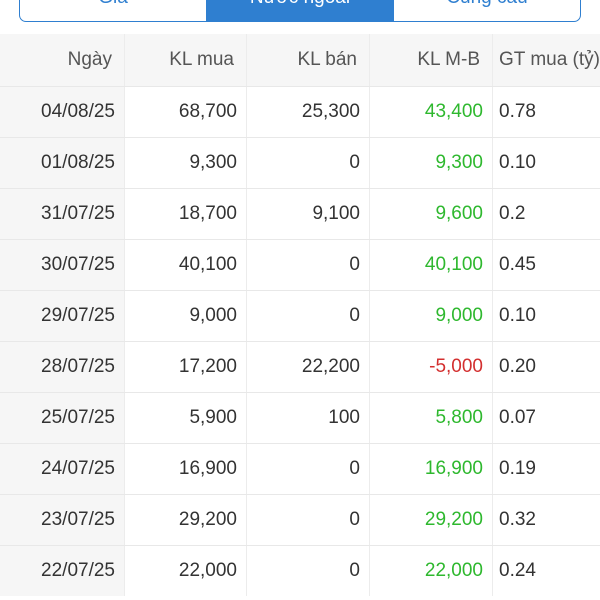 The image size is (600, 600). What do you see at coordinates (430, 112) in the screenshot?
I see `net-volume-cell: 43,400` at bounding box center [430, 112].